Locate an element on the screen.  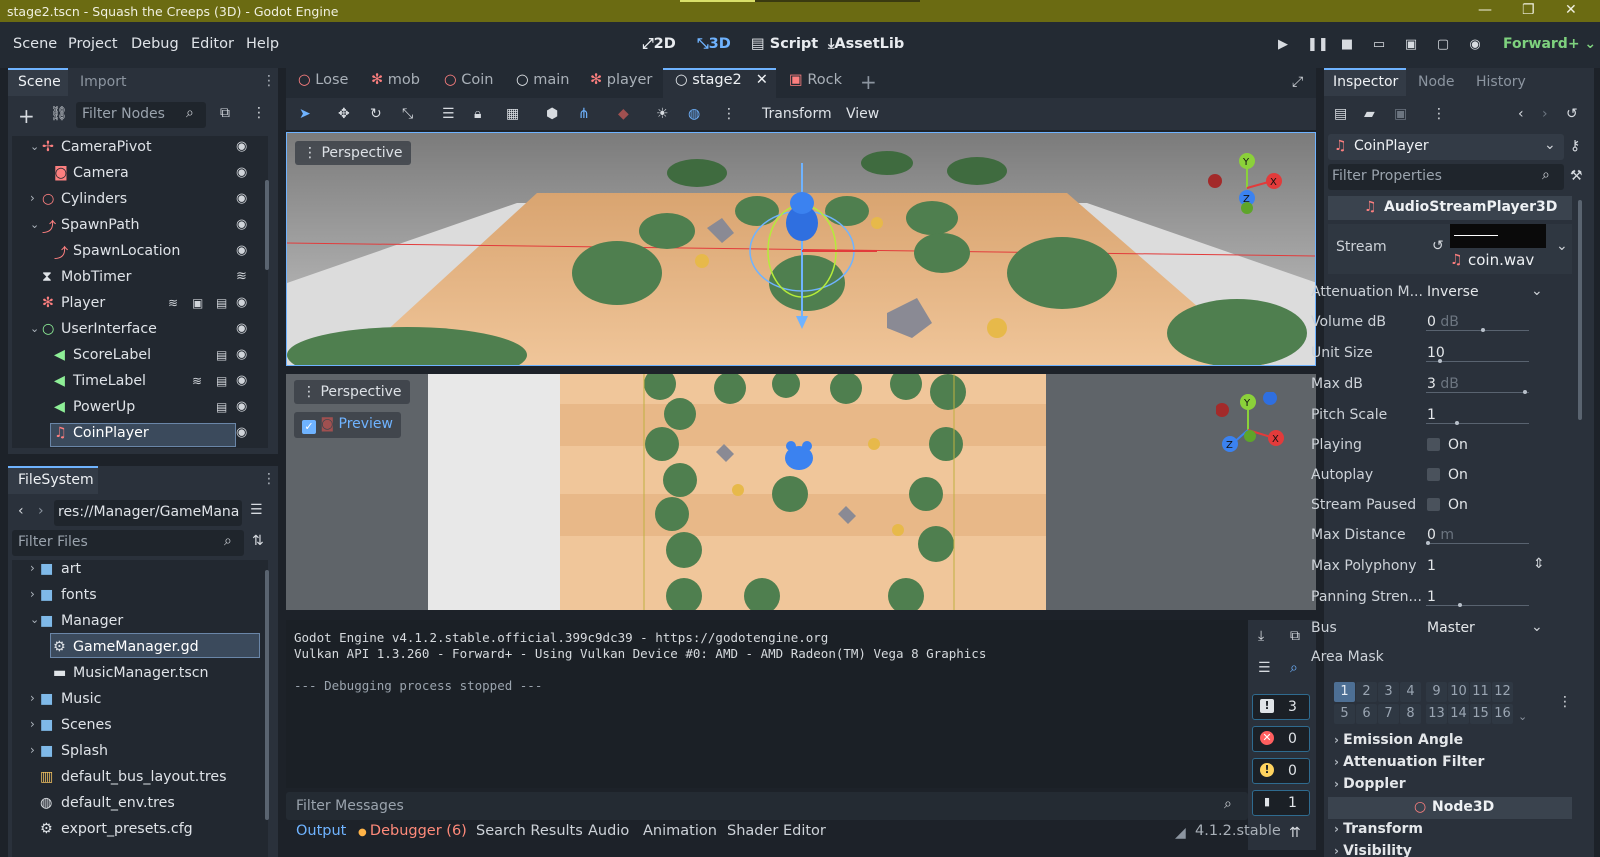
tab-node: Node is located at coordinates (1436, 82).